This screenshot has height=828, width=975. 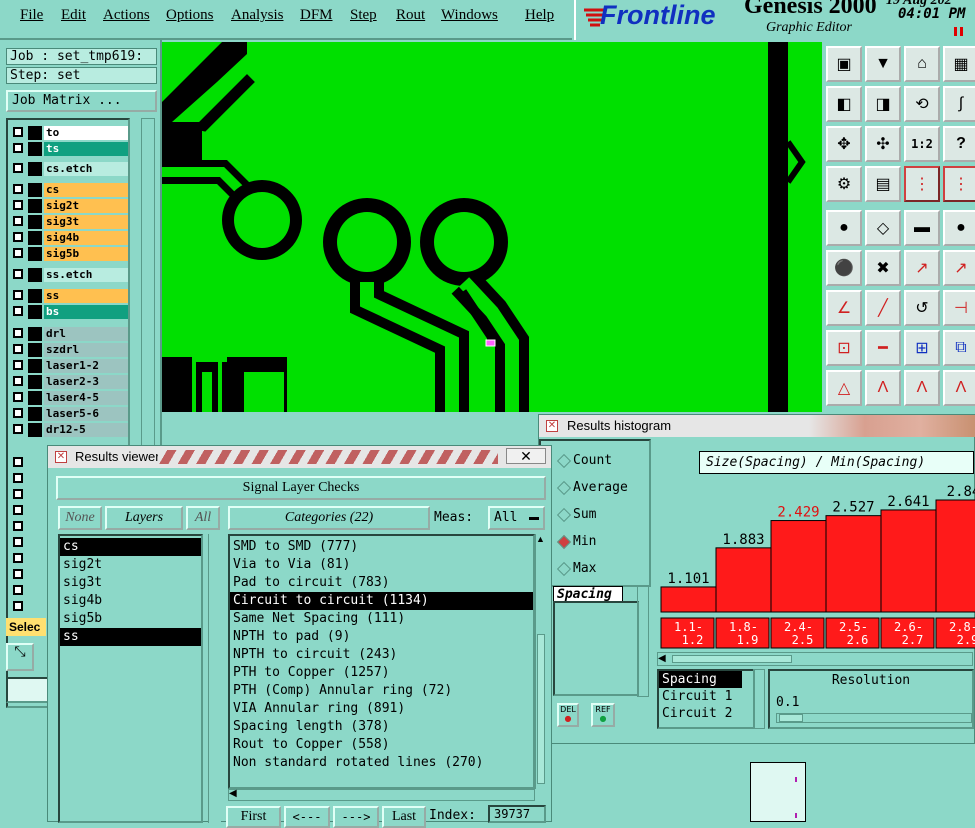 I want to click on aggregate-option-average: Average, so click(x=592, y=488).